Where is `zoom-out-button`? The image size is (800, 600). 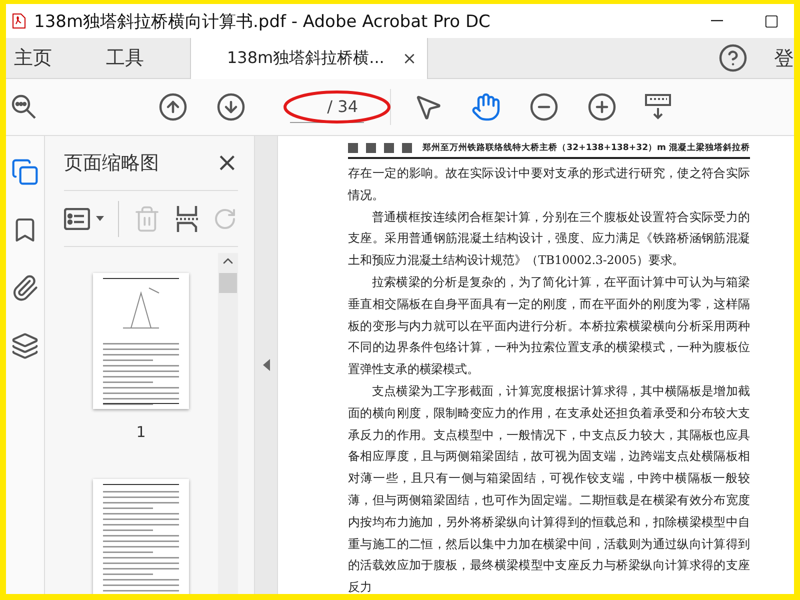
zoom-out-button is located at coordinates (544, 107).